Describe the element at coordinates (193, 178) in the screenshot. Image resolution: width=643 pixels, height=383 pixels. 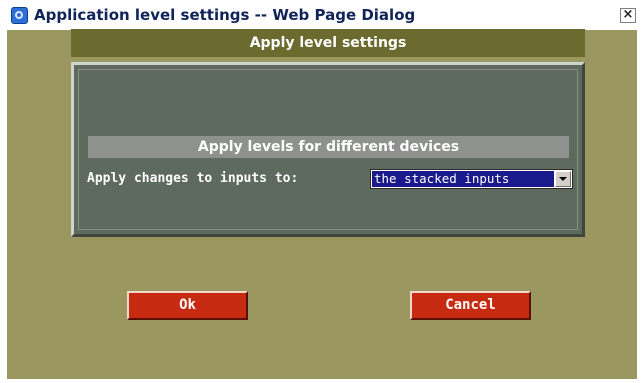
I see `apply-changes-label: Apply changes to inputs to:` at that location.